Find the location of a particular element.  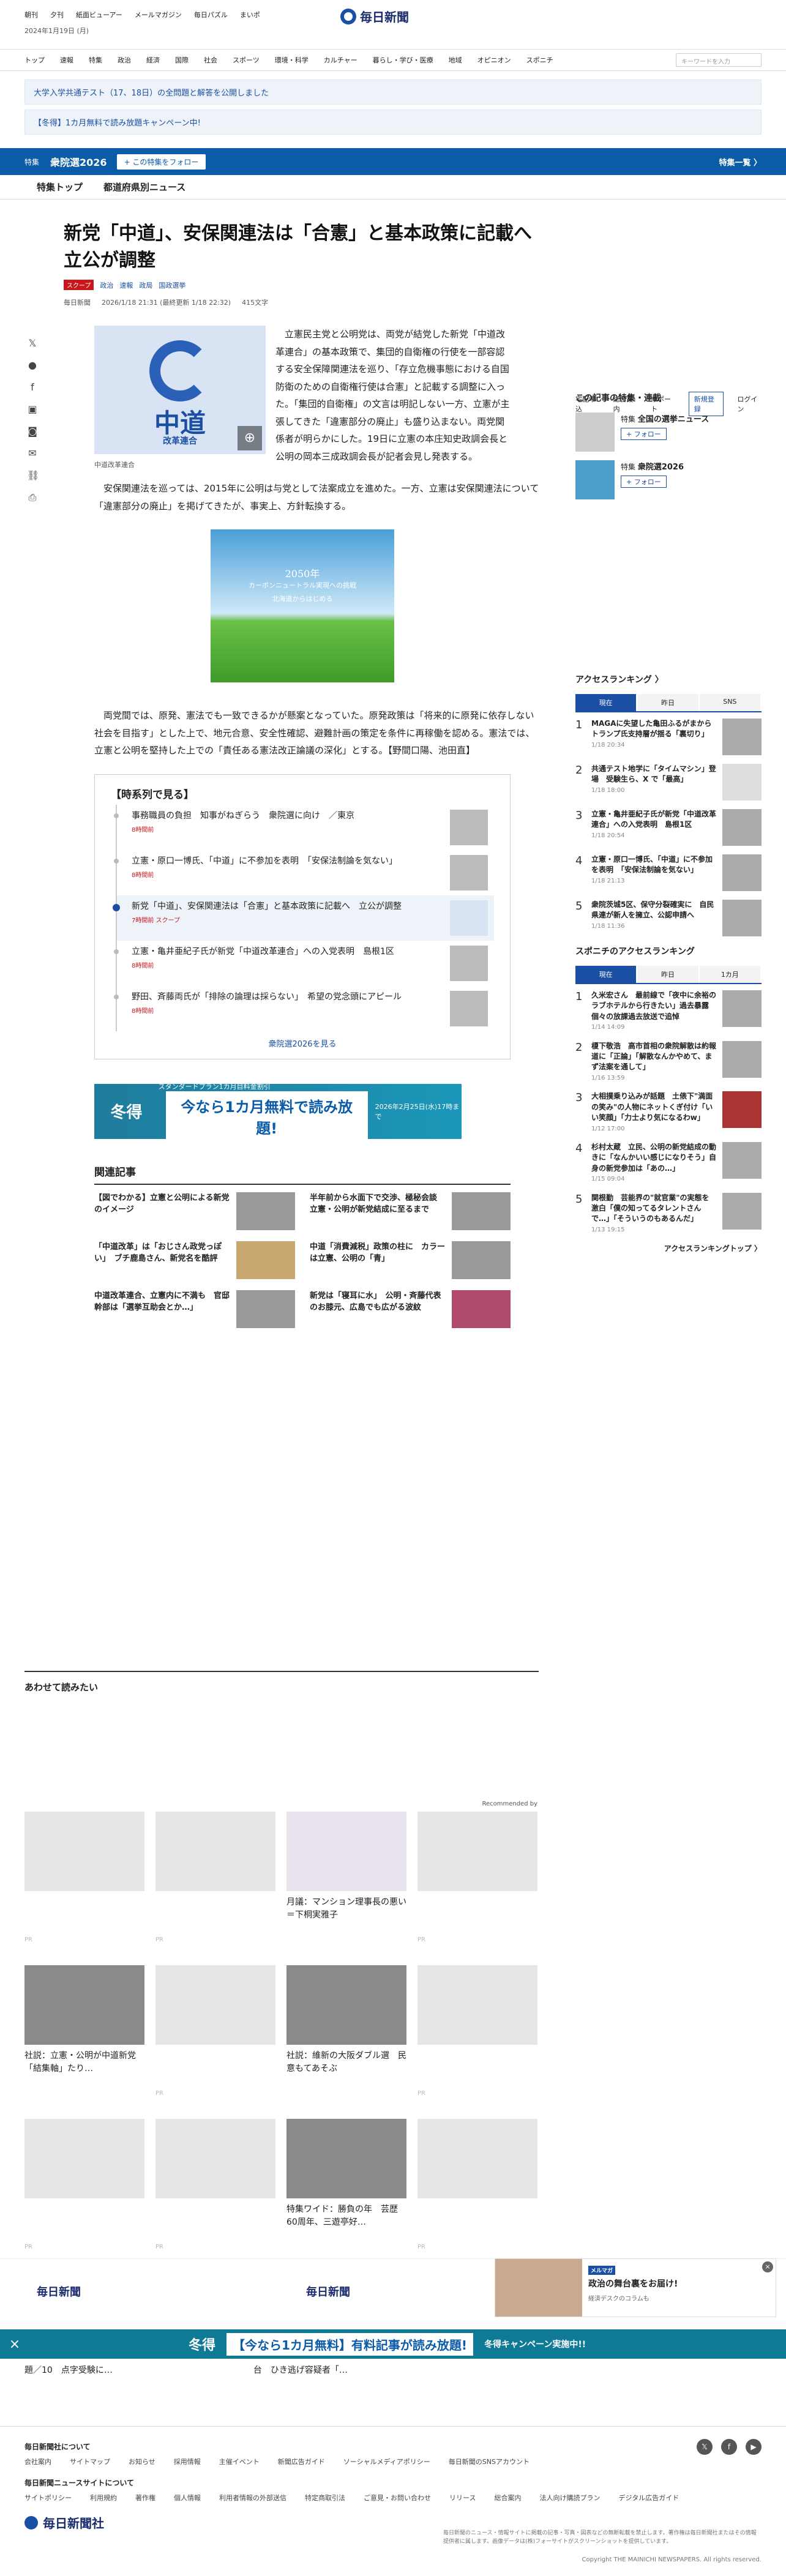

footer-link: 毎日新聞のSNSアカウント is located at coordinates (489, 2461).